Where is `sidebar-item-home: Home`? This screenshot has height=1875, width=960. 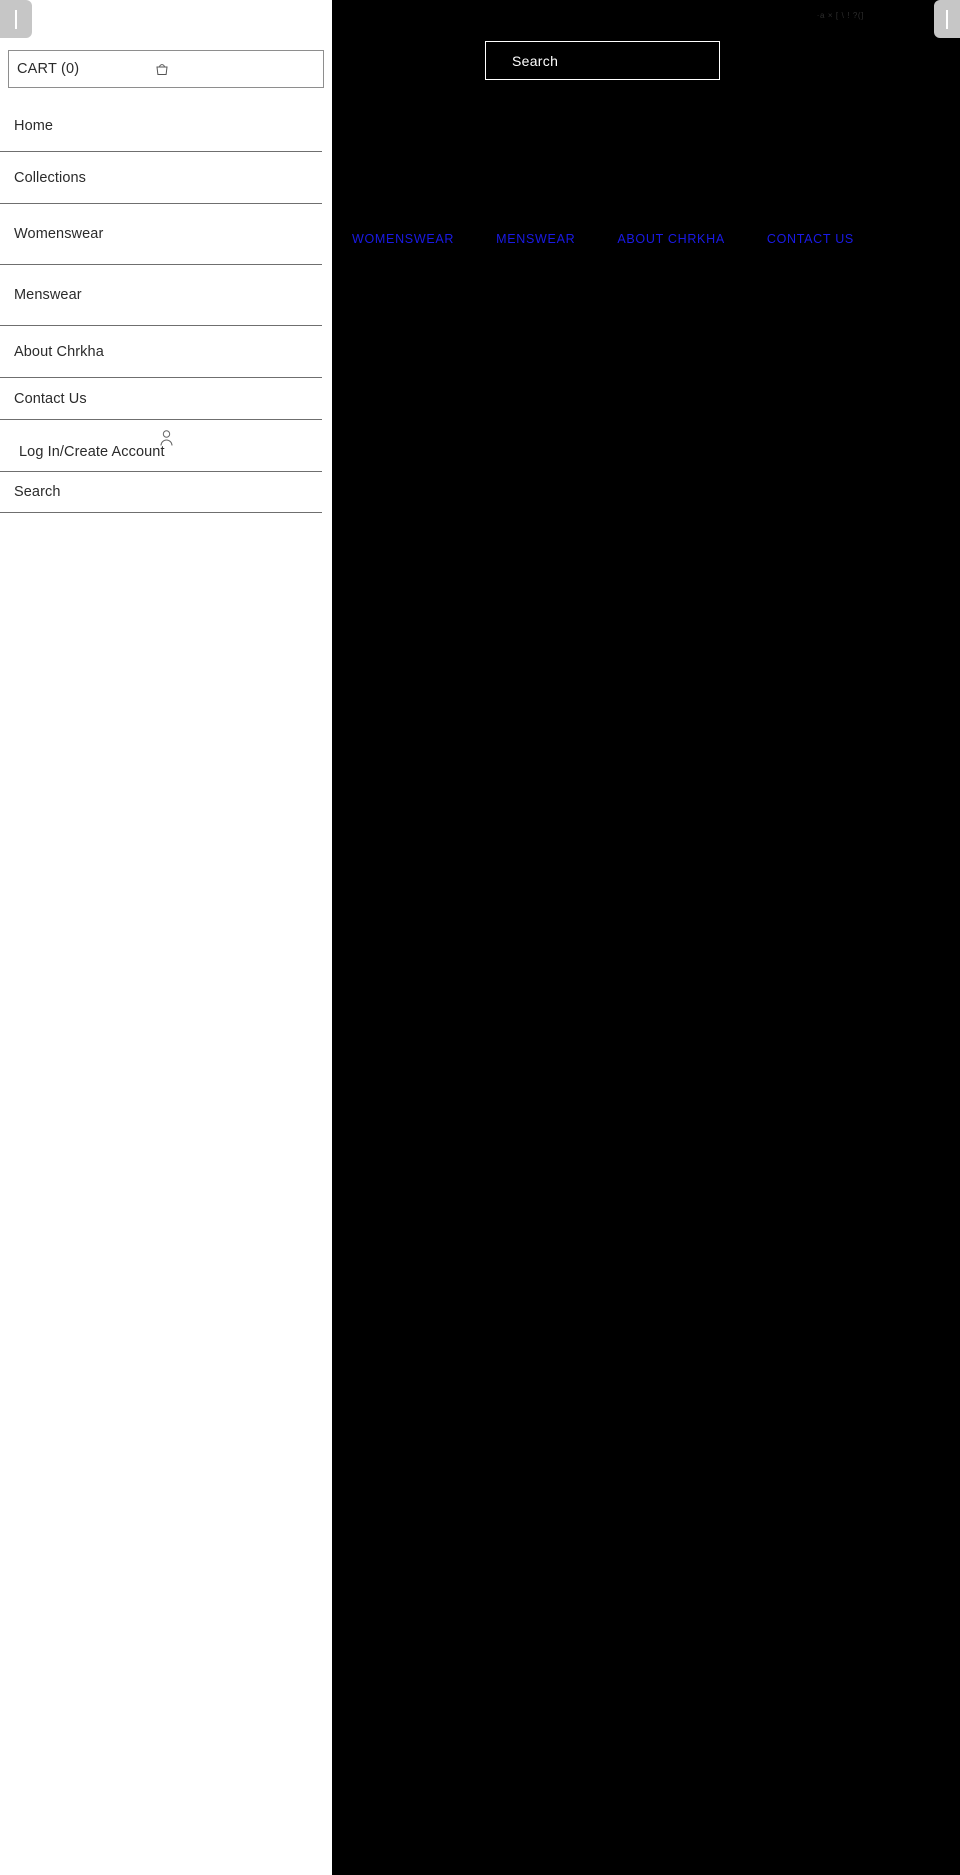 sidebar-item-home: Home is located at coordinates (161, 126).